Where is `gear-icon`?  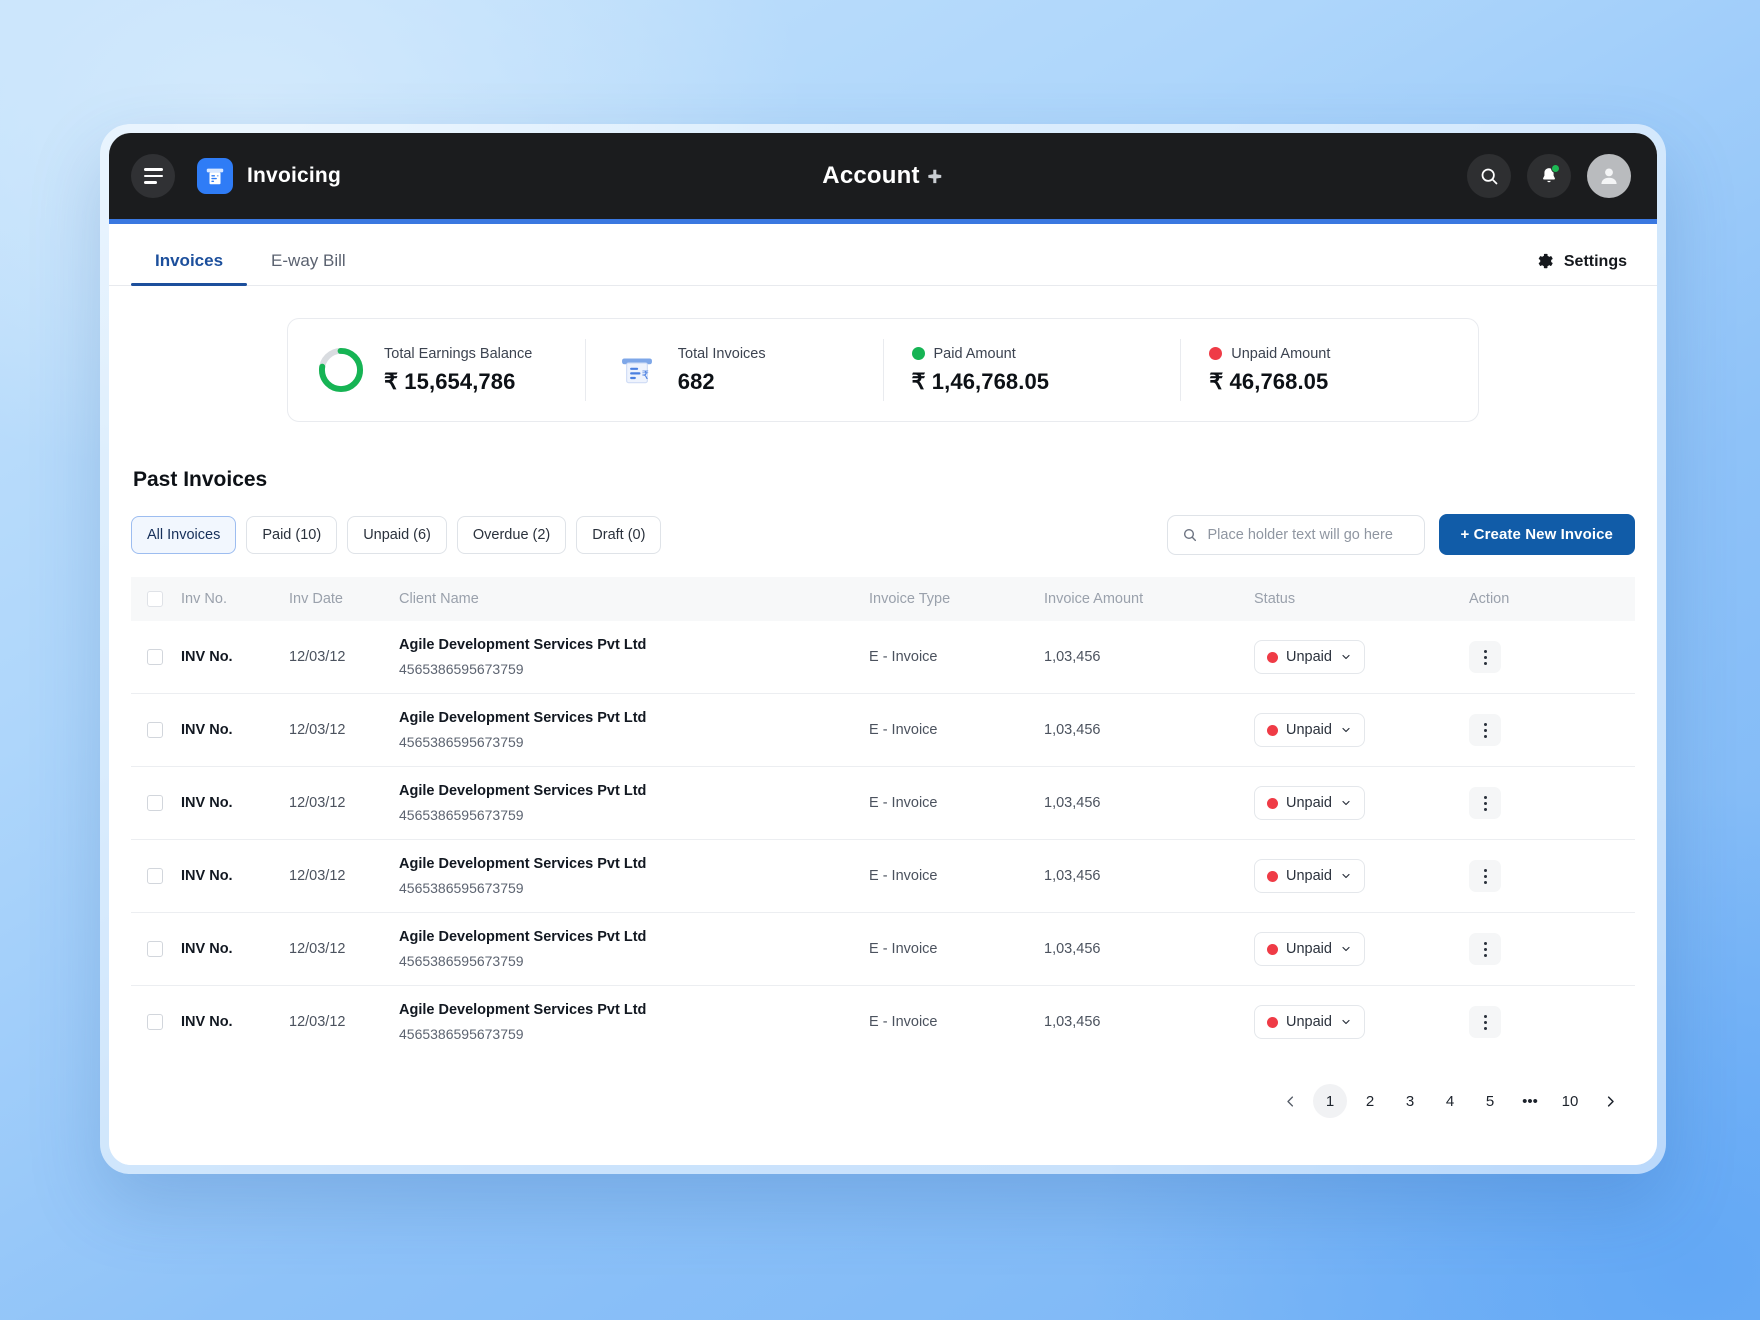 gear-icon is located at coordinates (1545, 261).